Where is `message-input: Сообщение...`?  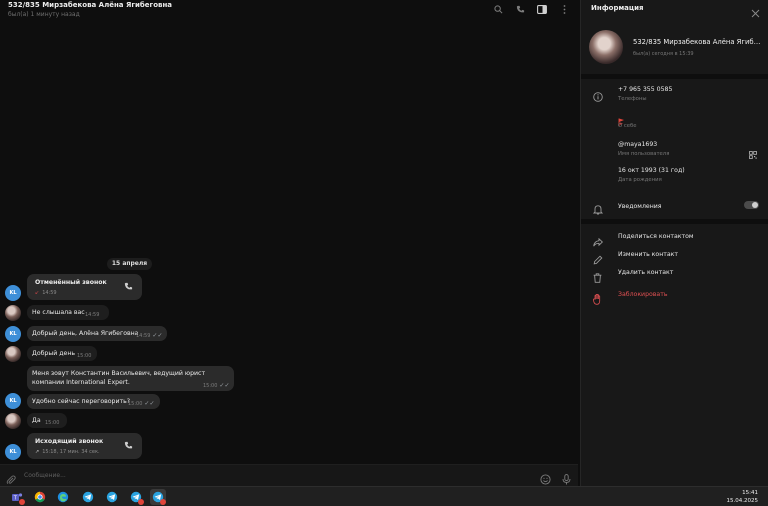 message-input: Сообщение... is located at coordinates (45, 475).